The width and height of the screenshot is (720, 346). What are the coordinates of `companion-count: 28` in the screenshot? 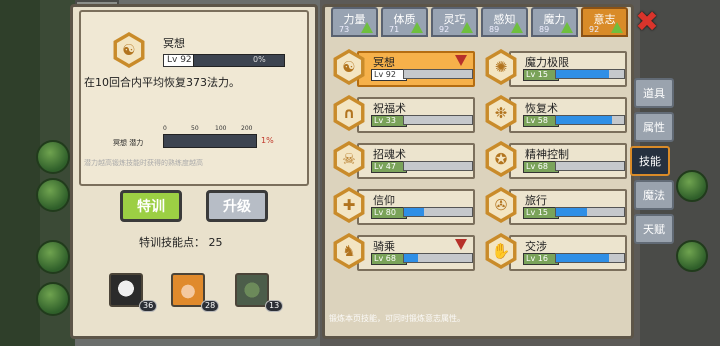 It's located at (210, 306).